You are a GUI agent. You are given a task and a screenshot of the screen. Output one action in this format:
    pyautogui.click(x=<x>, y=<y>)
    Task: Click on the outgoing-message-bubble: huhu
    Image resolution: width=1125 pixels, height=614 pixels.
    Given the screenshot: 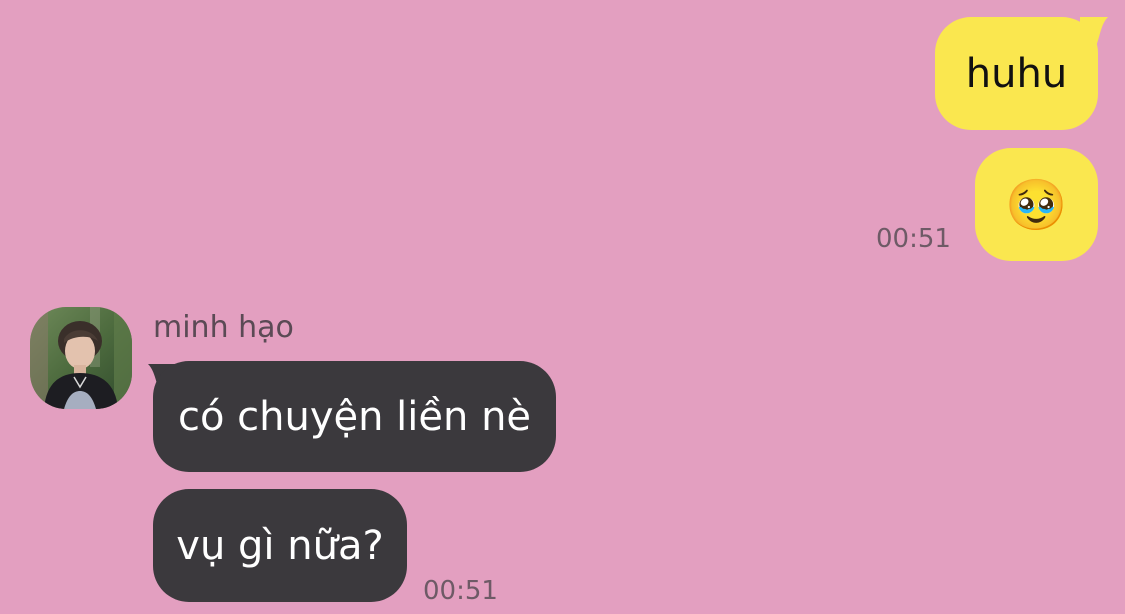 What is the action you would take?
    pyautogui.click(x=1016, y=73)
    